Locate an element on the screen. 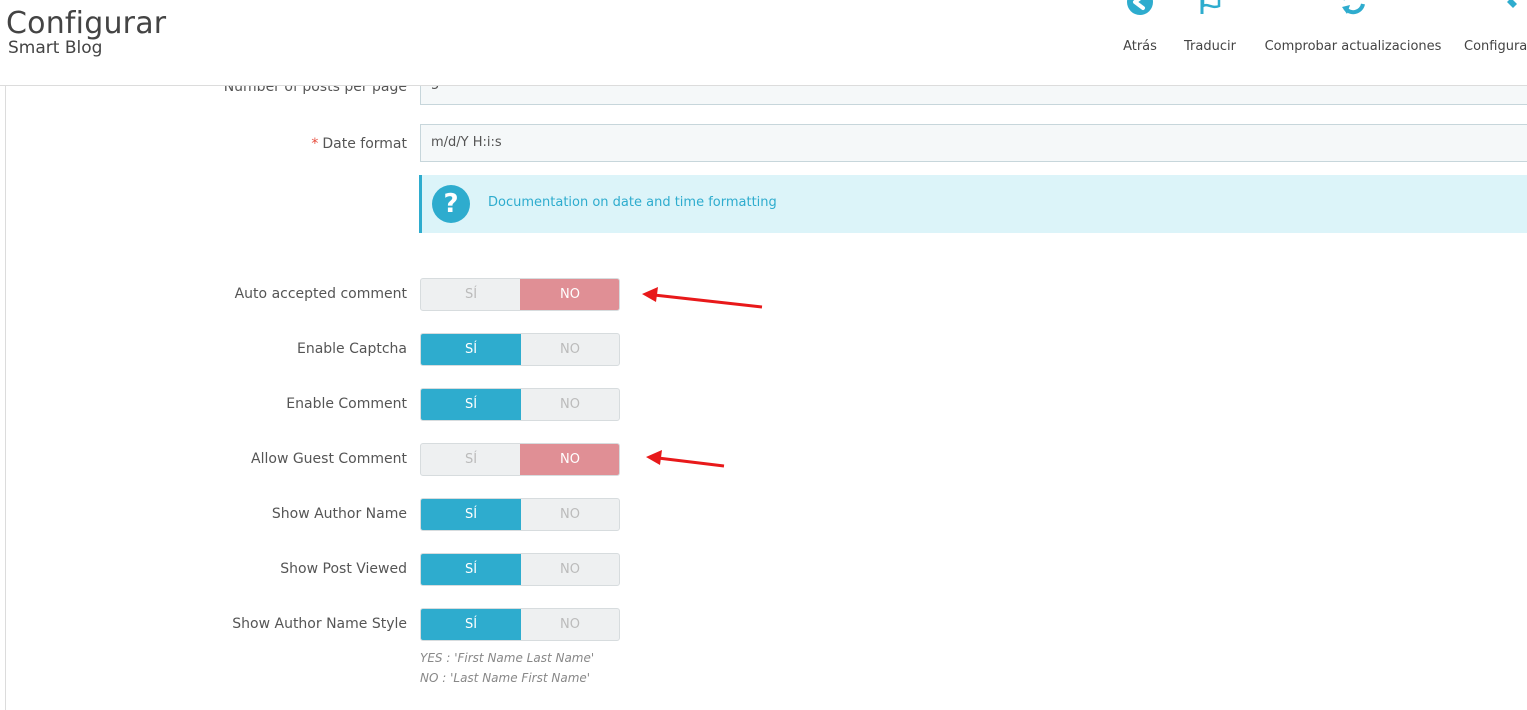  show-post-viewed-no: NO is located at coordinates (569, 569).